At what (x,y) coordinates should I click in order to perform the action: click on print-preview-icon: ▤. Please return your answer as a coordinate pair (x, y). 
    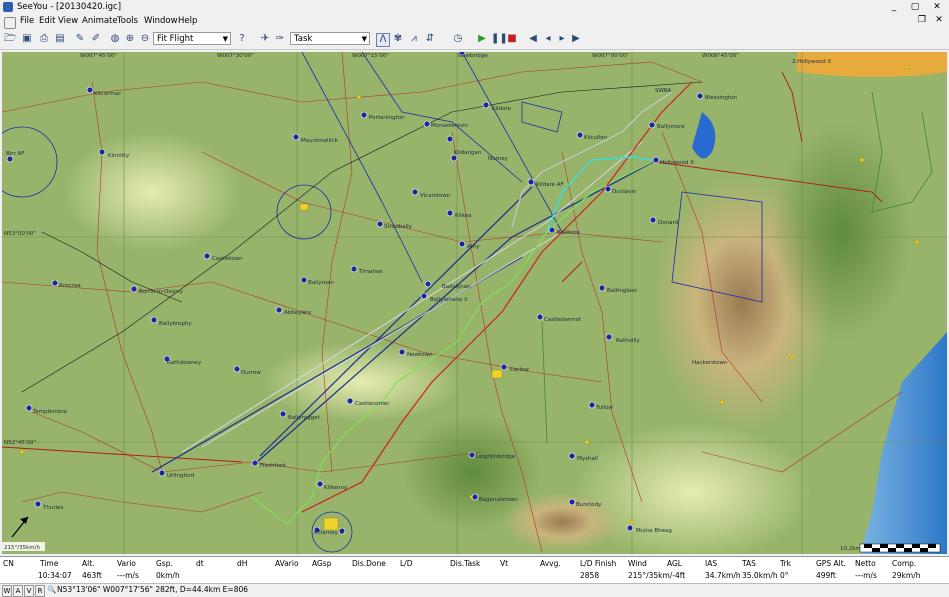
    Looking at the image, I should click on (60, 39).